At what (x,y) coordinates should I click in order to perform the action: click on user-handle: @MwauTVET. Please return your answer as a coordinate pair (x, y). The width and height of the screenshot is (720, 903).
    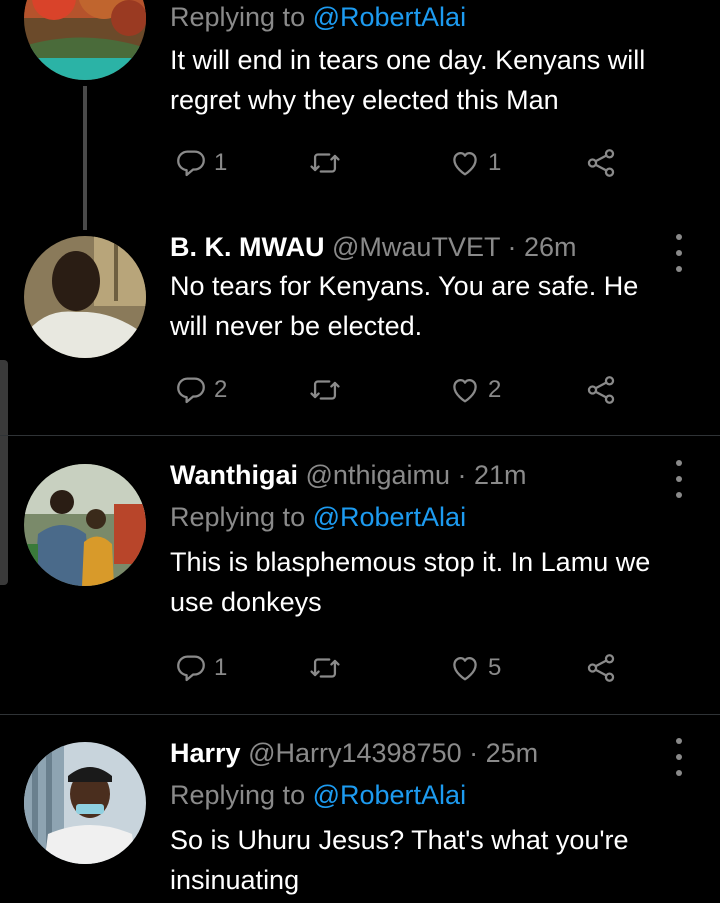
    Looking at the image, I should click on (416, 247).